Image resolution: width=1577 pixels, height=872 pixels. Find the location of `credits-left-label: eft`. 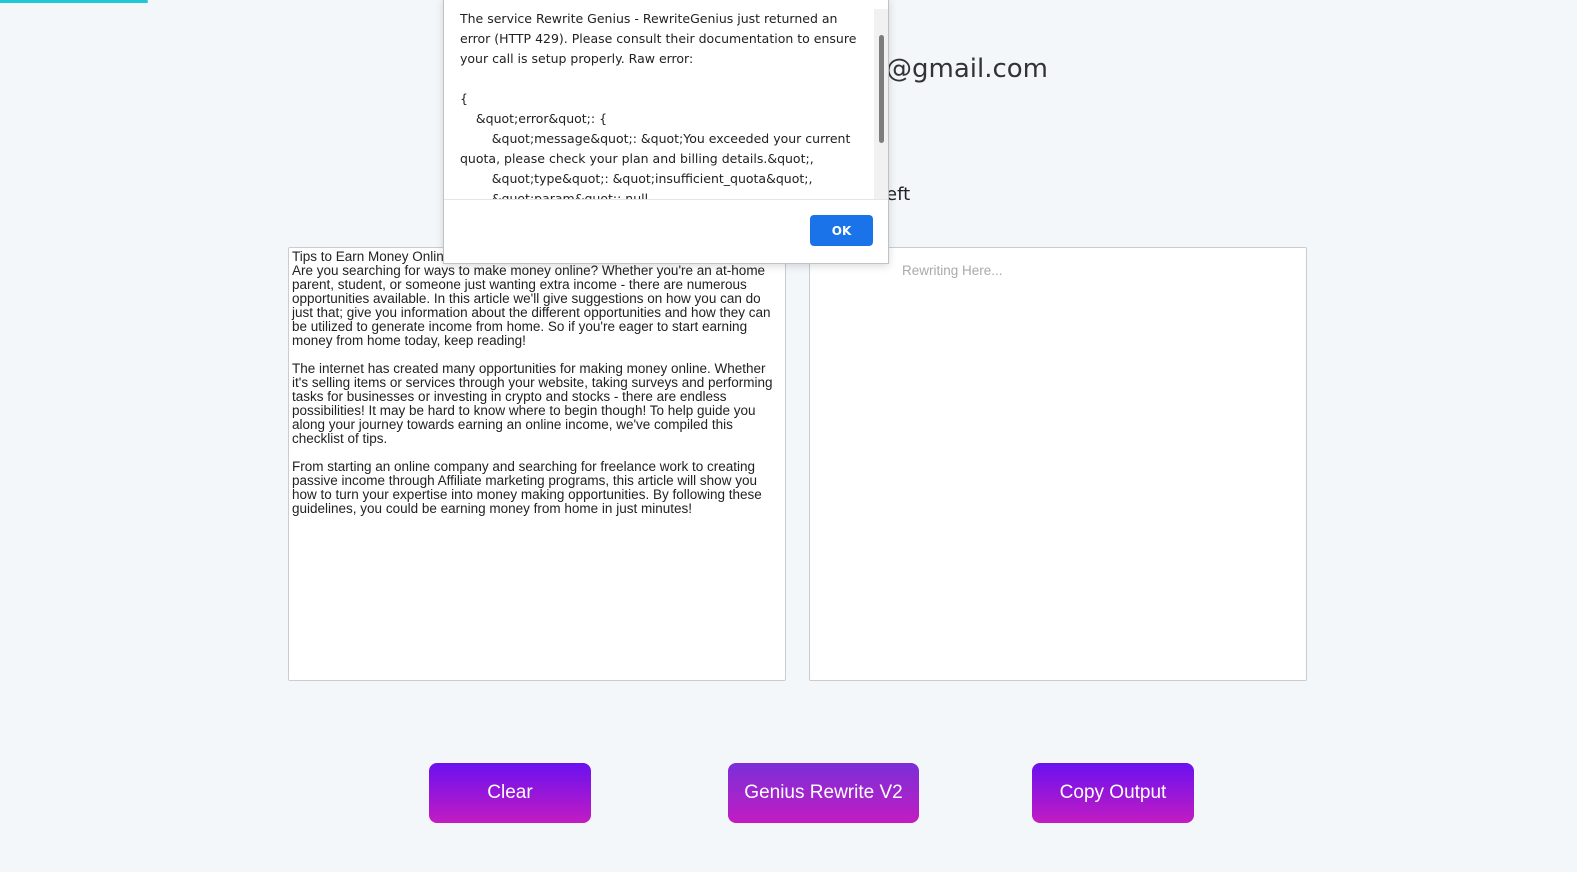

credits-left-label: eft is located at coordinates (898, 194).